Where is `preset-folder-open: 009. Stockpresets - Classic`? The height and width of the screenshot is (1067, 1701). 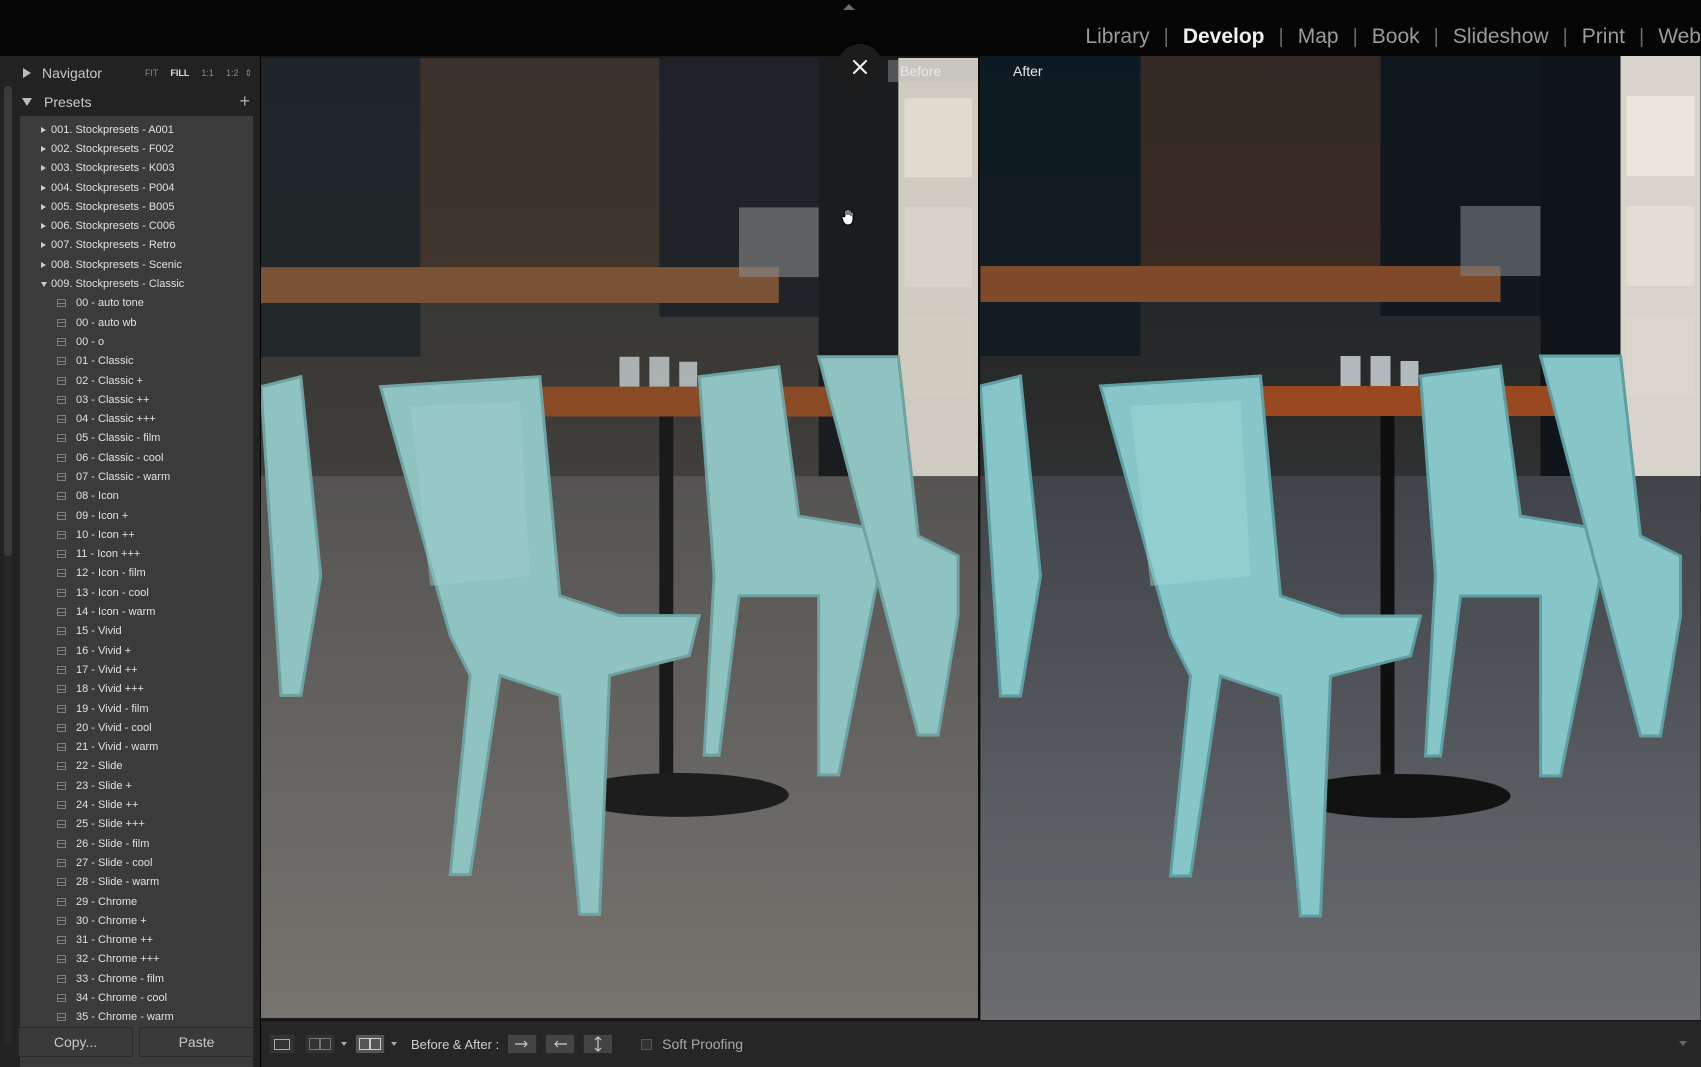 preset-folder-open: 009. Stockpresets - Classic is located at coordinates (136, 283).